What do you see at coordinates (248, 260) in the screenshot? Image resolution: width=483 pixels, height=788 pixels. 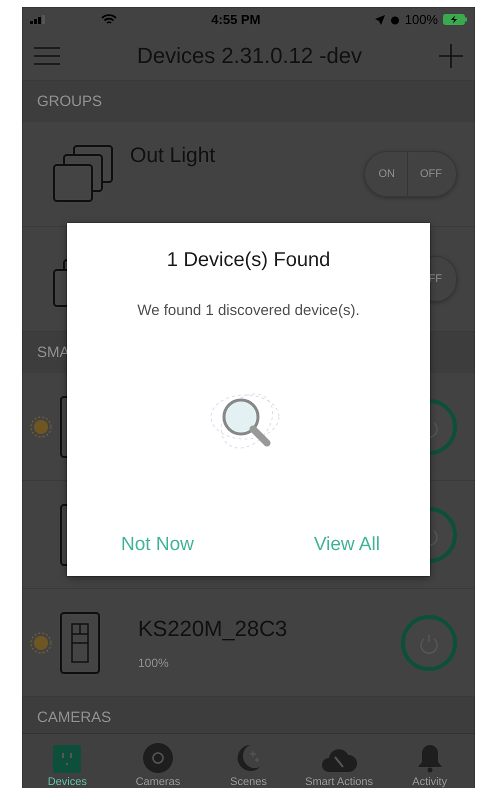 I see `dialog-title: 1 Device(s) Found` at bounding box center [248, 260].